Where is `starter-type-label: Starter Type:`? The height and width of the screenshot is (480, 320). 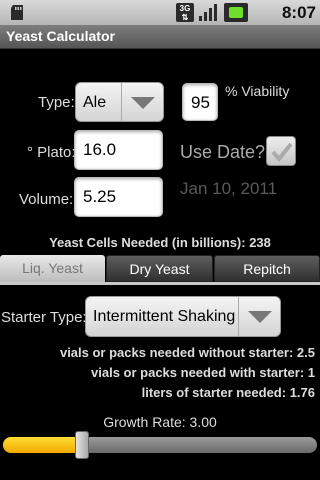 starter-type-label: Starter Type: is located at coordinates (44, 317).